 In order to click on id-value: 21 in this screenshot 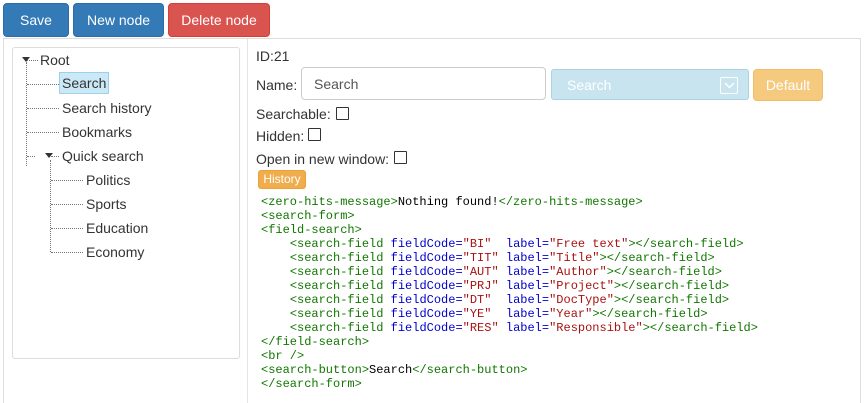, I will do `click(281, 56)`.